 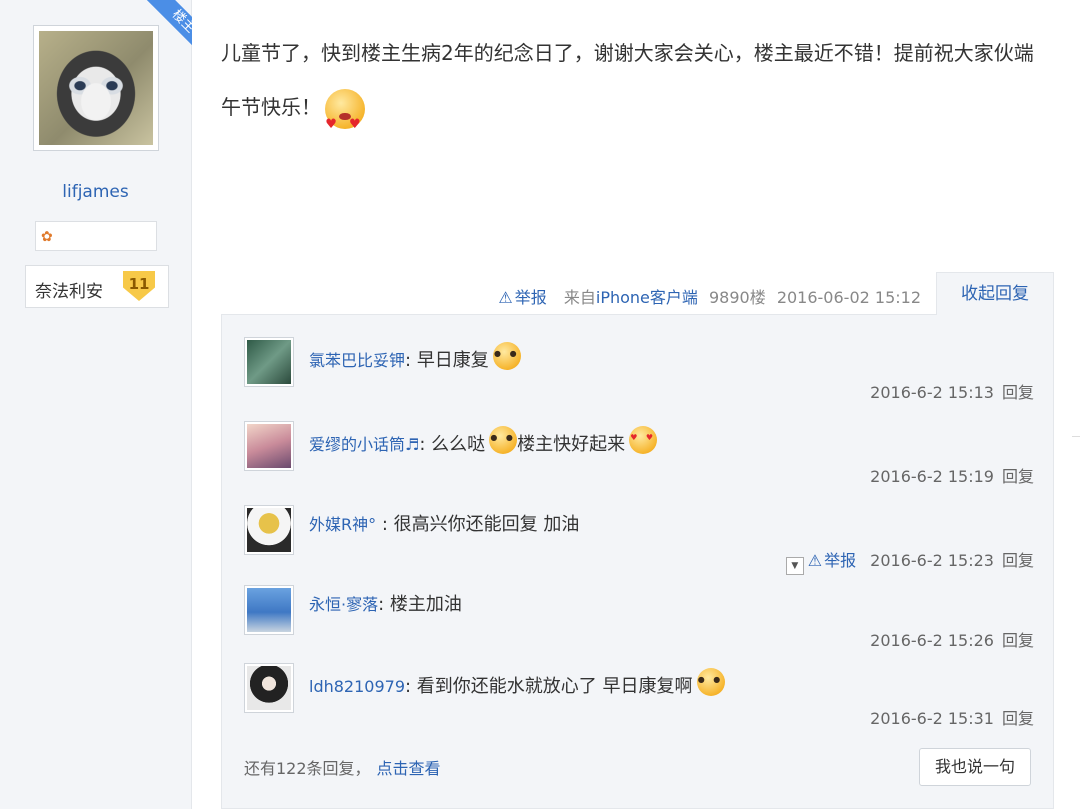 What do you see at coordinates (932, 392) in the screenshot?
I see `reply-time: 2016-6-2 15:13` at bounding box center [932, 392].